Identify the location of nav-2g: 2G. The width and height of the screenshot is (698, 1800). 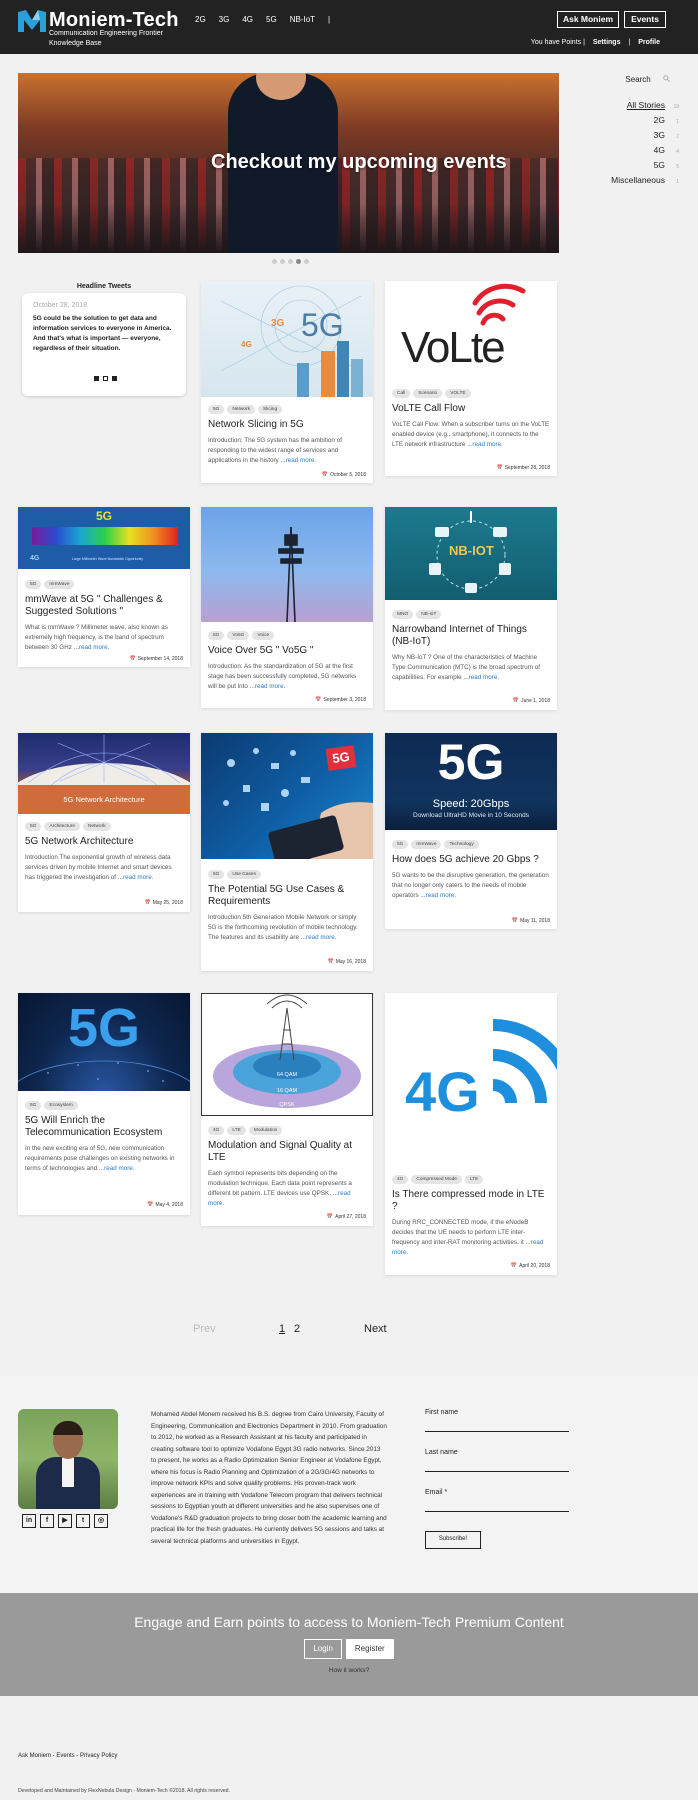
(200, 19).